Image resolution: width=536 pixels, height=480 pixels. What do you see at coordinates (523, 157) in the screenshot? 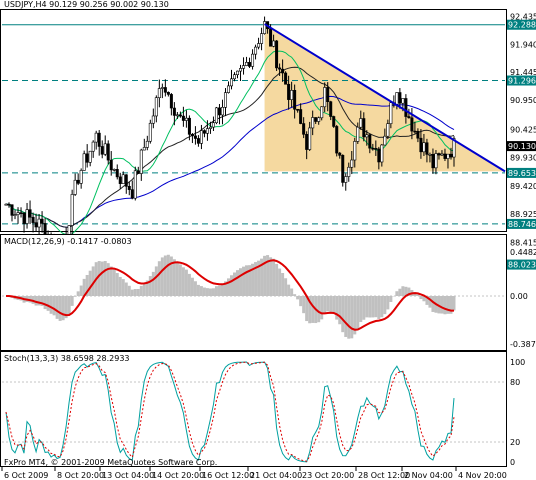
I see `price-tick-label: 89.930` at bounding box center [523, 157].